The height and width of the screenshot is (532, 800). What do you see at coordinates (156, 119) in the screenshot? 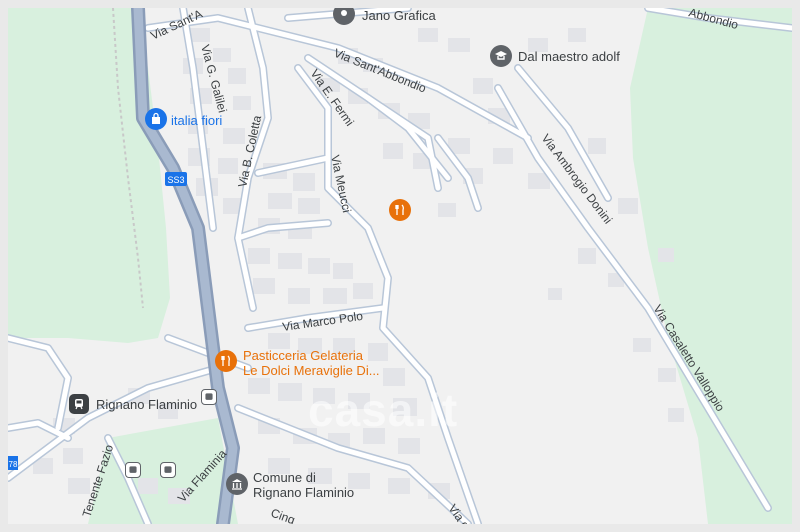
I see `shopping-bag-icon` at bounding box center [156, 119].